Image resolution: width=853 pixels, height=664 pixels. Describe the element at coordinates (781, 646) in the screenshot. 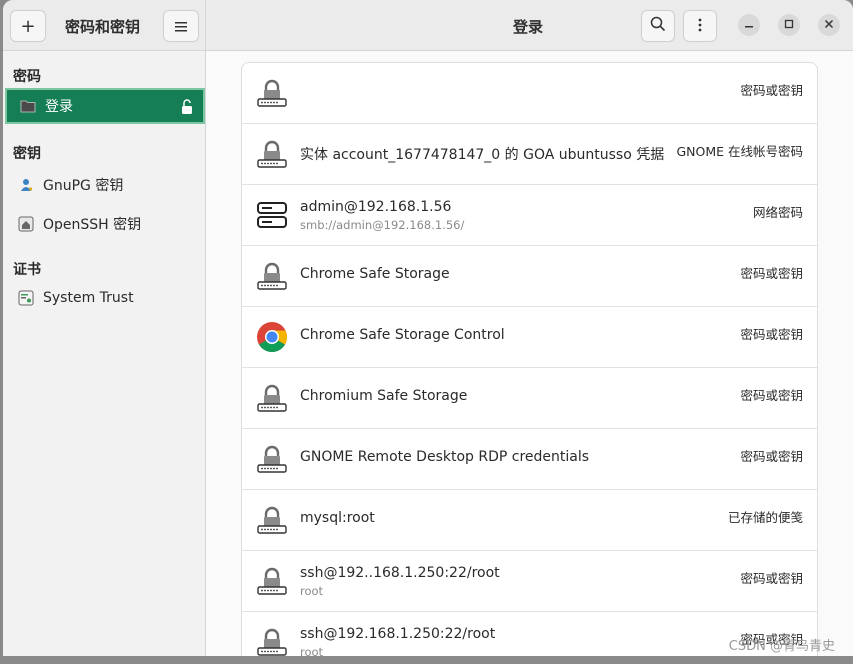

I see `watermark-text: CSDN @青鸟青史` at that location.